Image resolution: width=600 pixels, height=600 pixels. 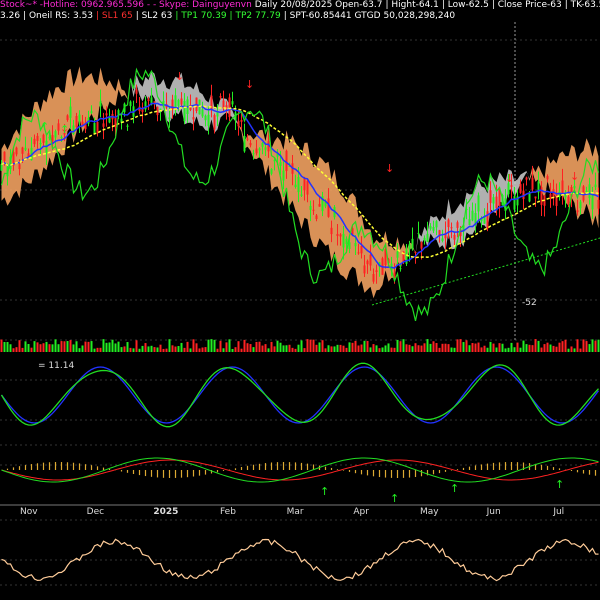 I want to click on oscillator-legend: = 11.14, so click(x=56, y=366).